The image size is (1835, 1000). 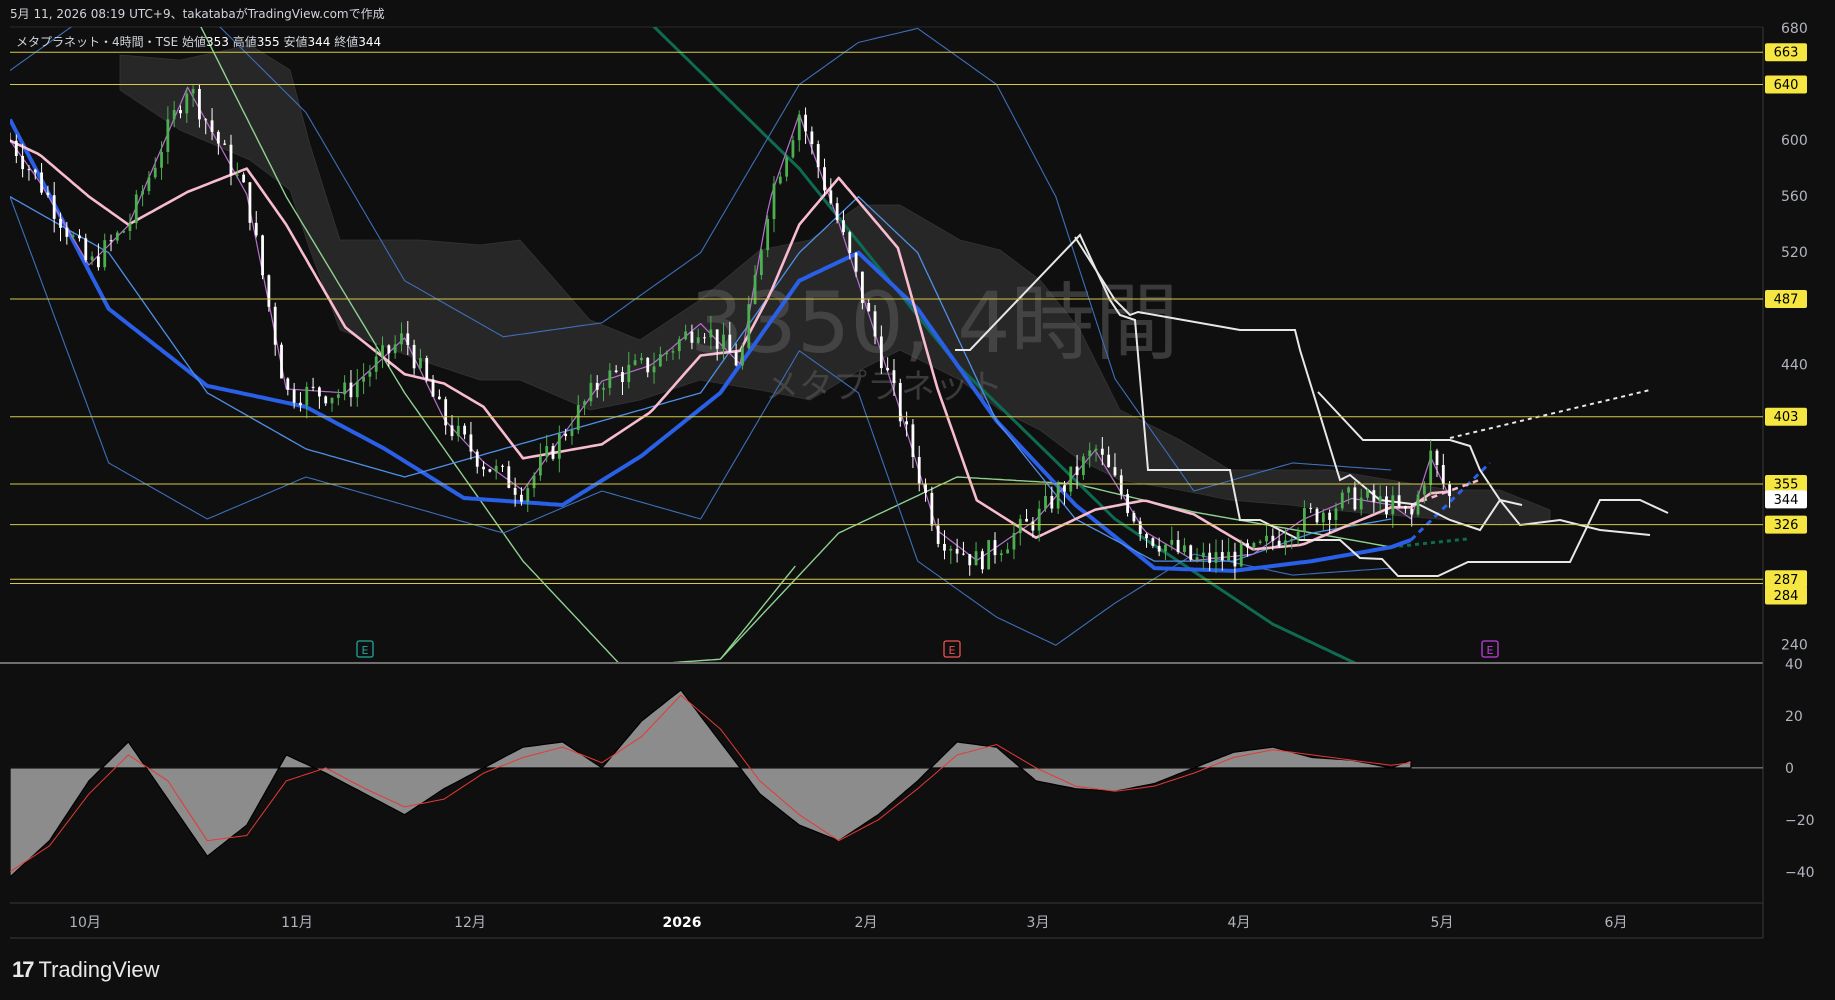 I want to click on ohlc-high-value: 355, so click(x=268, y=42).